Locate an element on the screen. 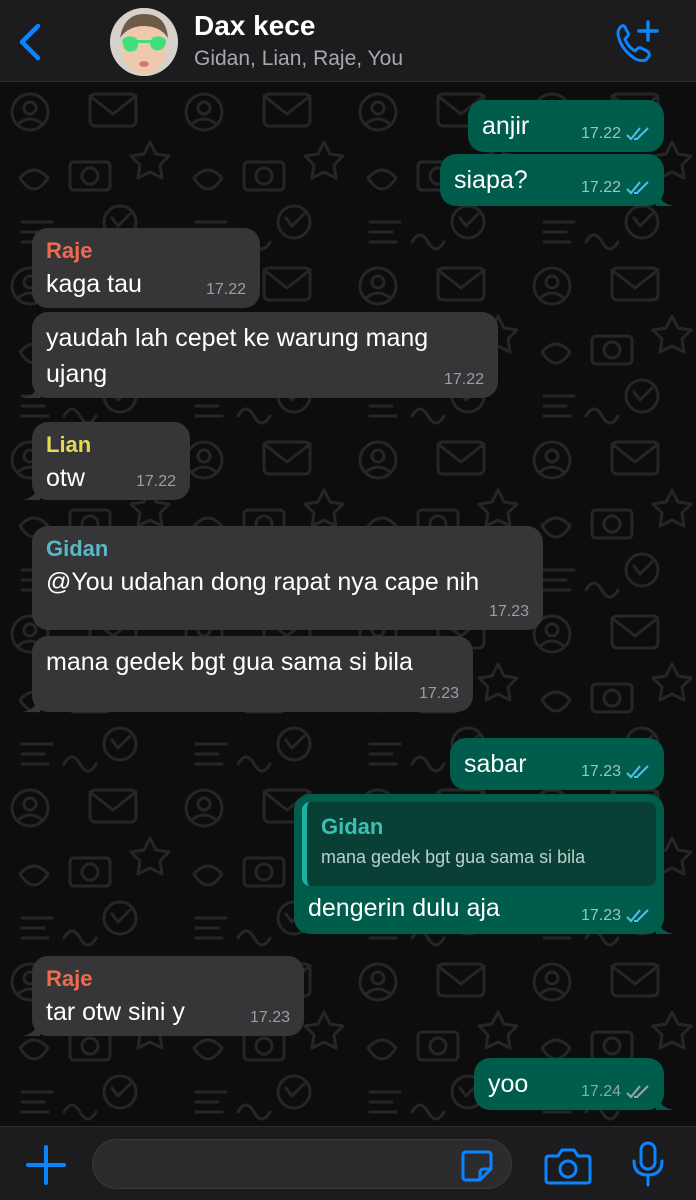  message-meta: 17.24 is located at coordinates (615, 1092).